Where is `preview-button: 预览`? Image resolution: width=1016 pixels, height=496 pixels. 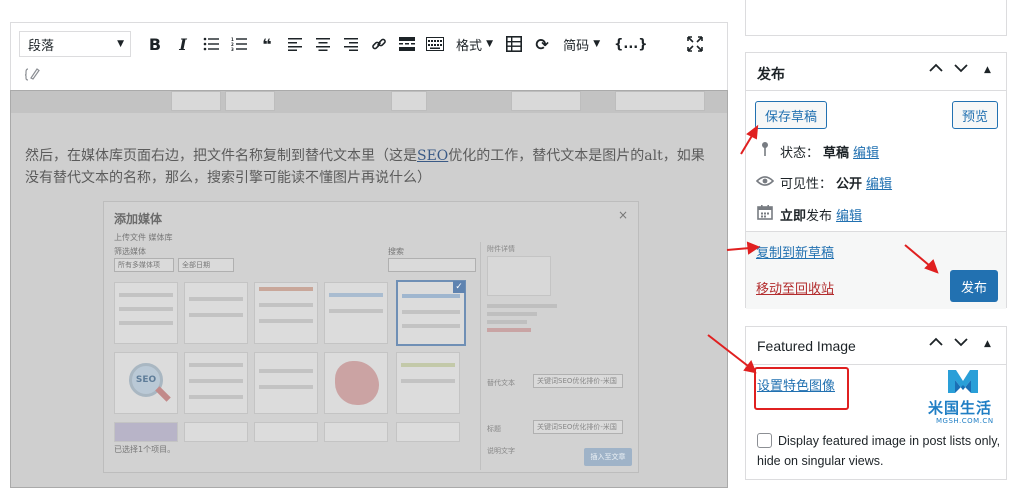
preview-button: 预览 is located at coordinates (975, 115).